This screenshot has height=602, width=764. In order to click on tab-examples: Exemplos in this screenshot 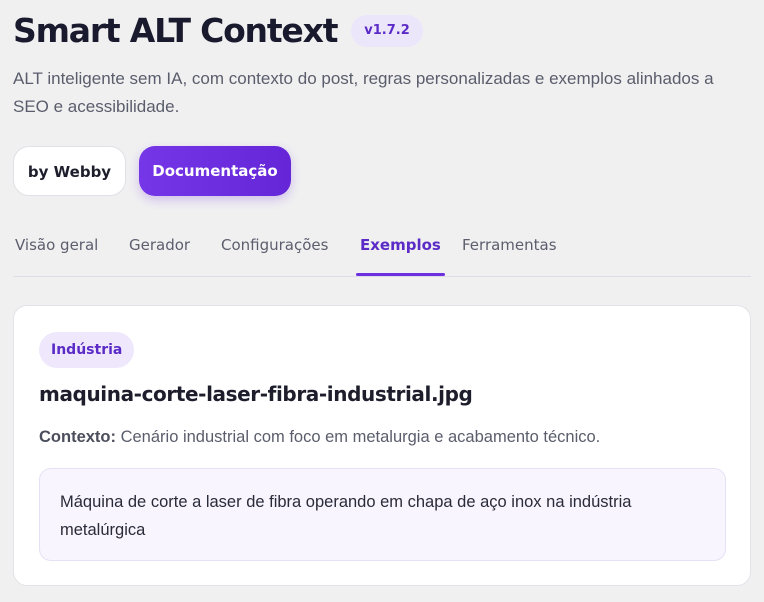, I will do `click(400, 256)`.